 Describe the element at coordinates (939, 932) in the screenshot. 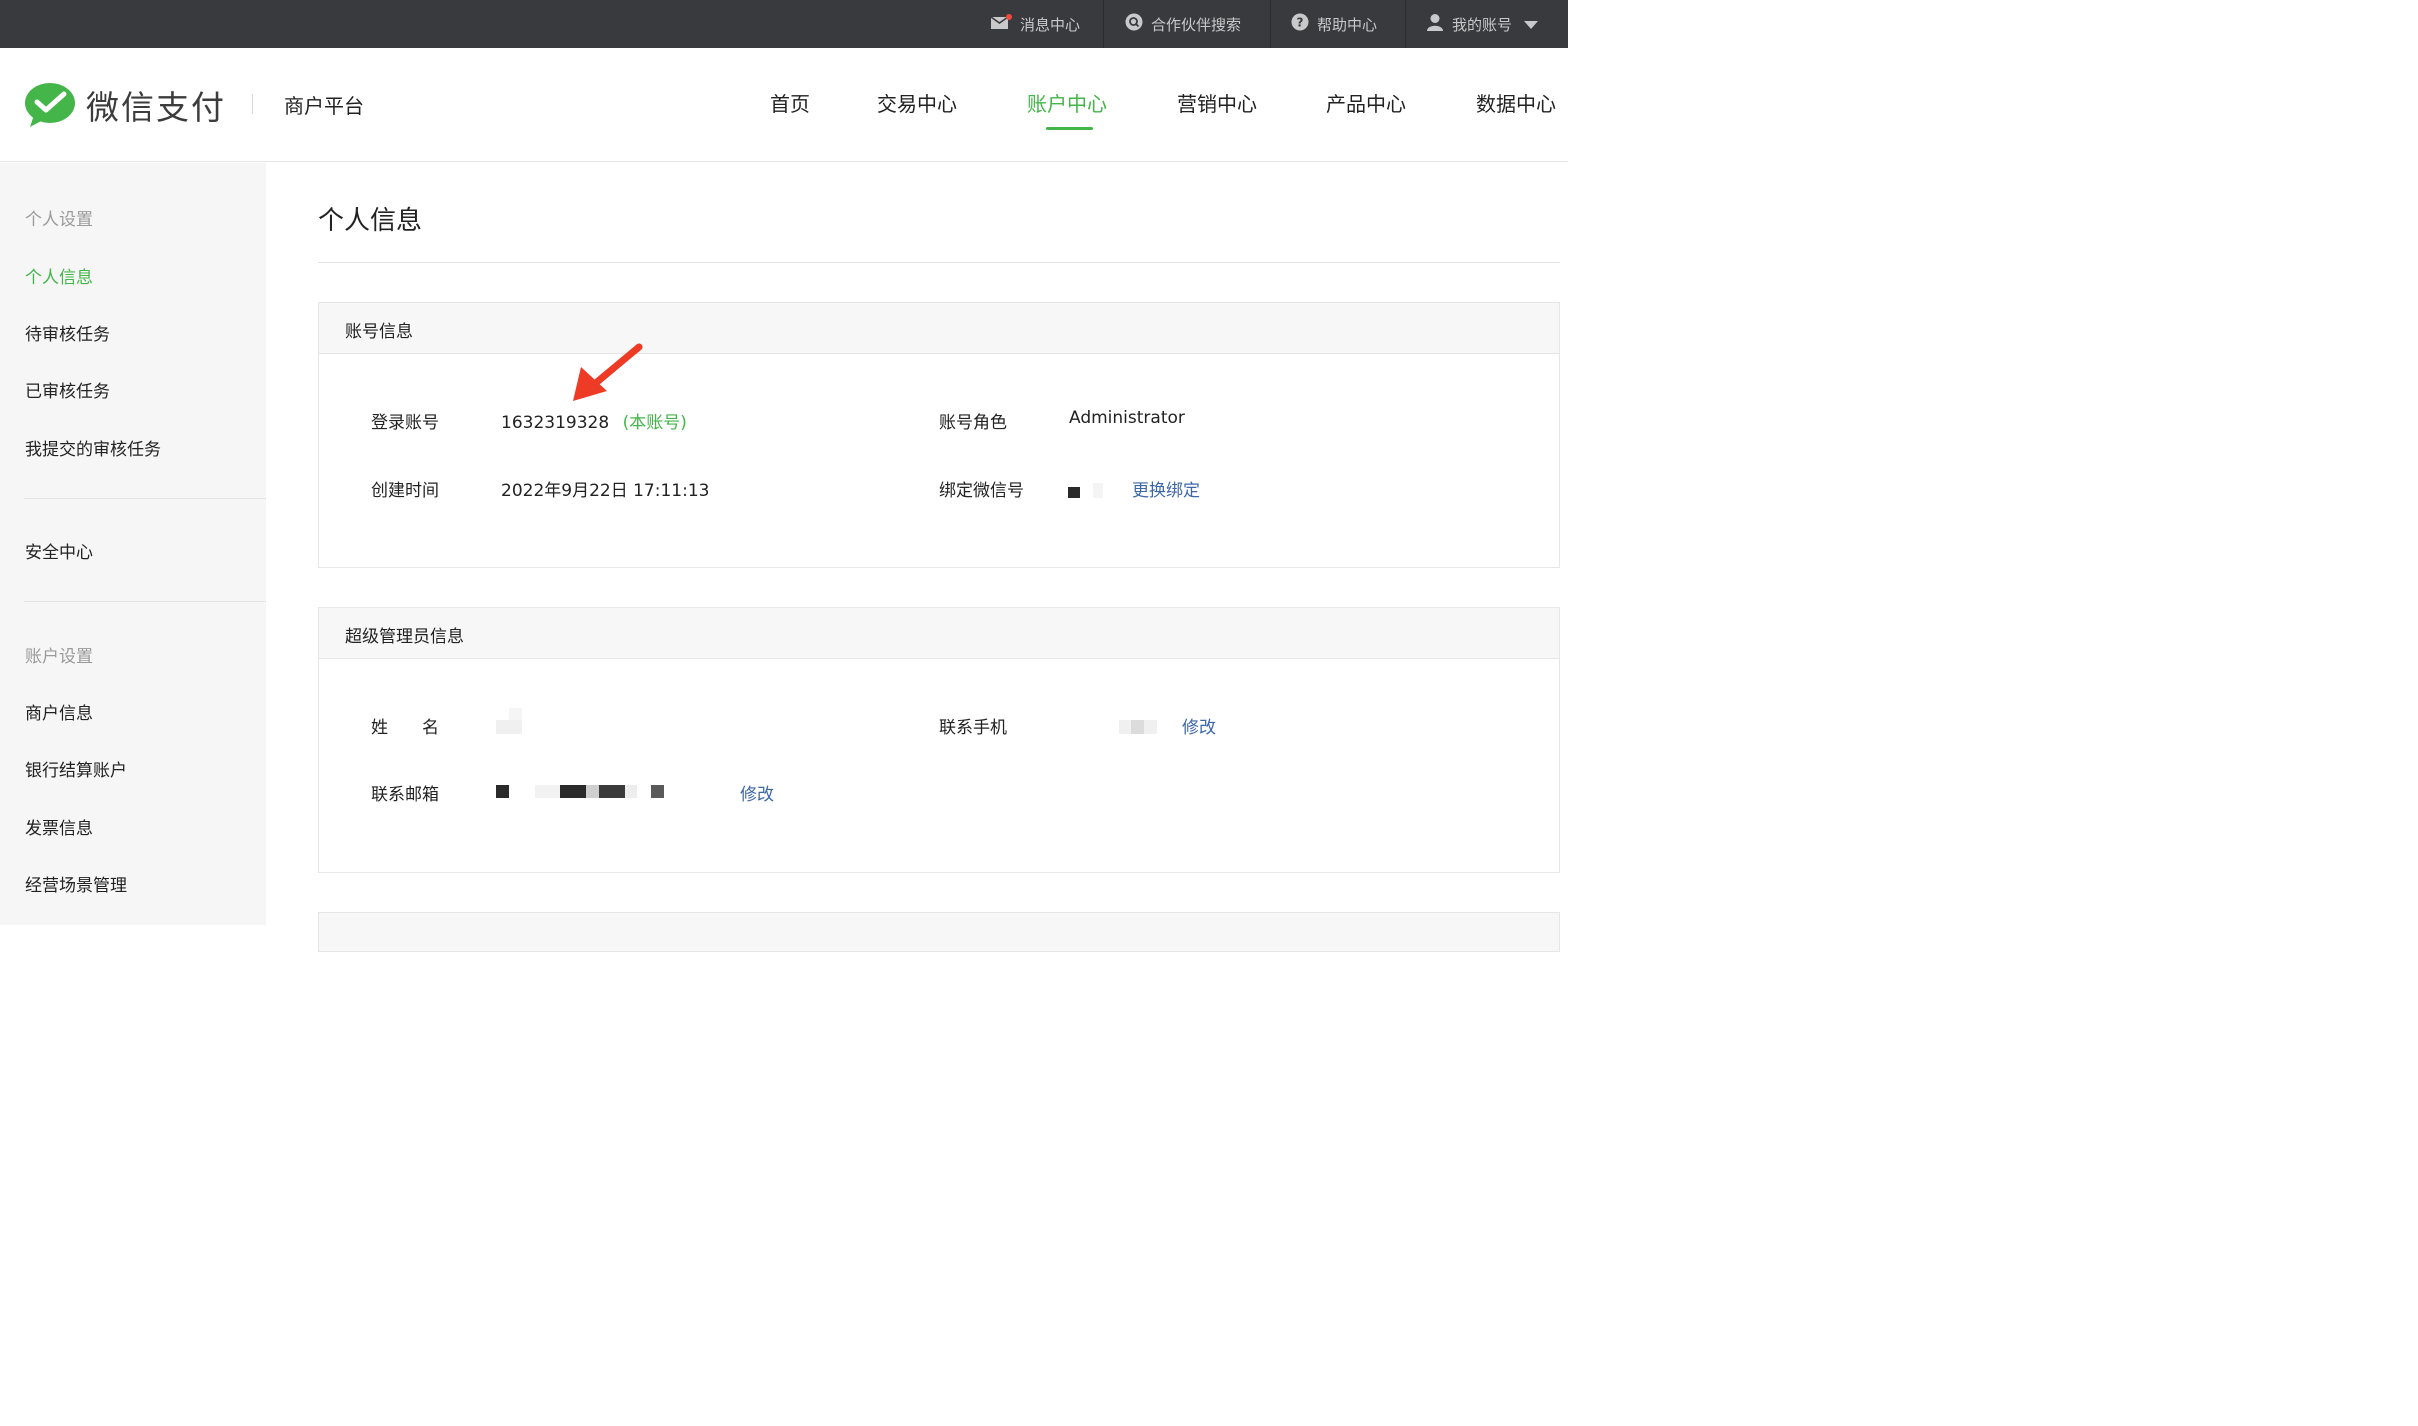

I see `next-panel` at that location.